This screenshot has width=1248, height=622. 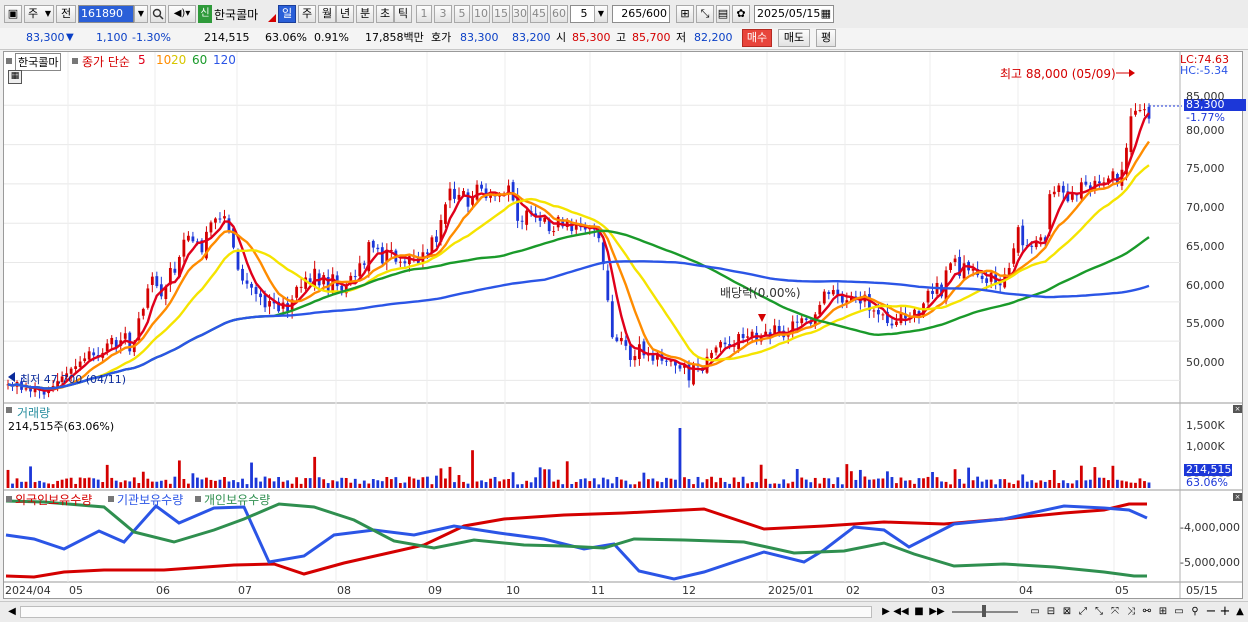 I want to click on interval-button-2: 5, so click(x=462, y=14).